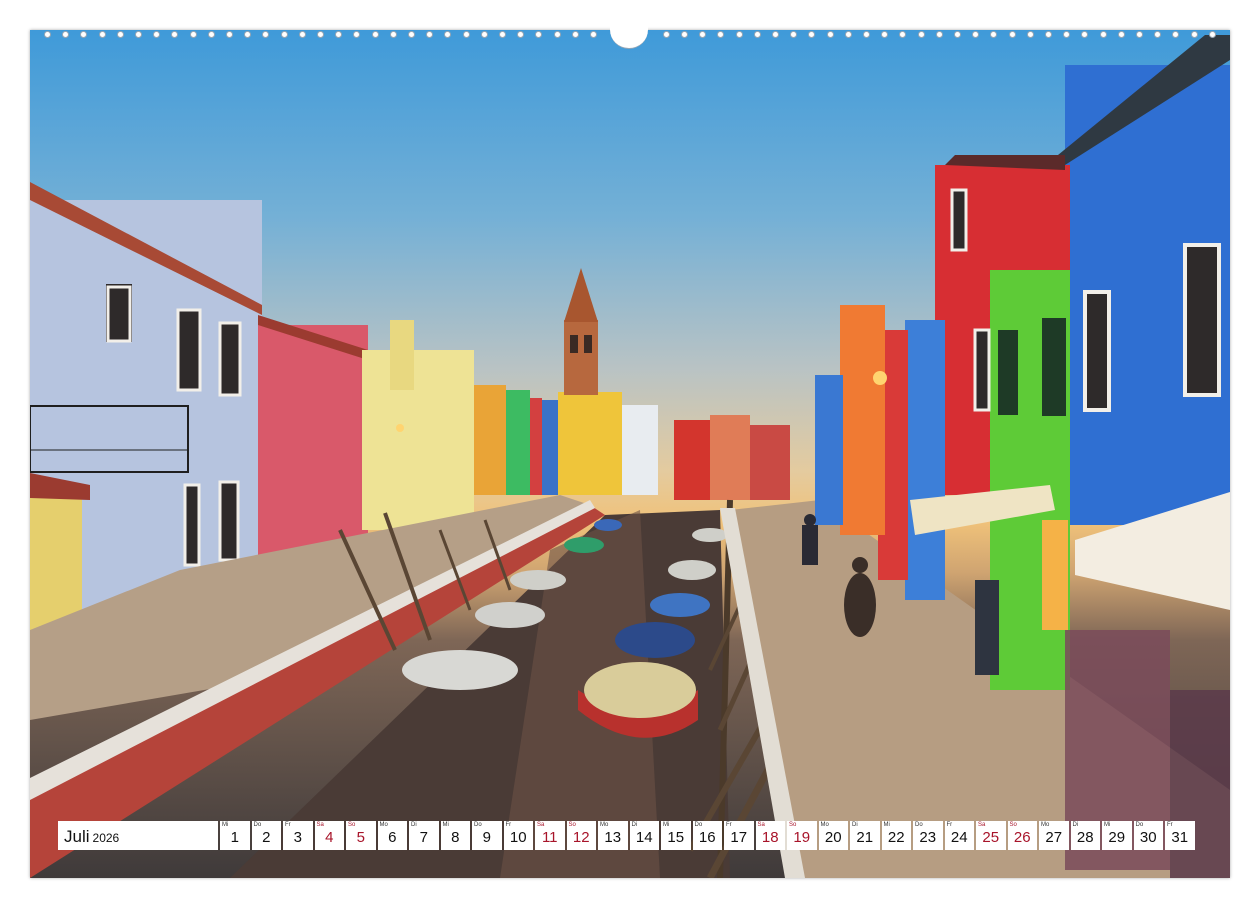  I want to click on day-cell: Di 7, so click(424, 835).